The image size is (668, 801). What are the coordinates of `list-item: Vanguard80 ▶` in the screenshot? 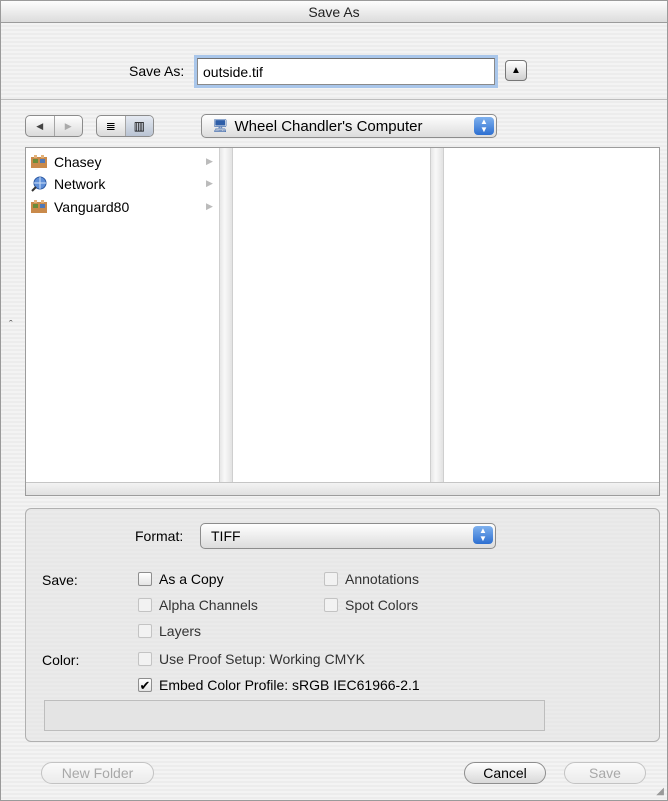 It's located at (124, 207).